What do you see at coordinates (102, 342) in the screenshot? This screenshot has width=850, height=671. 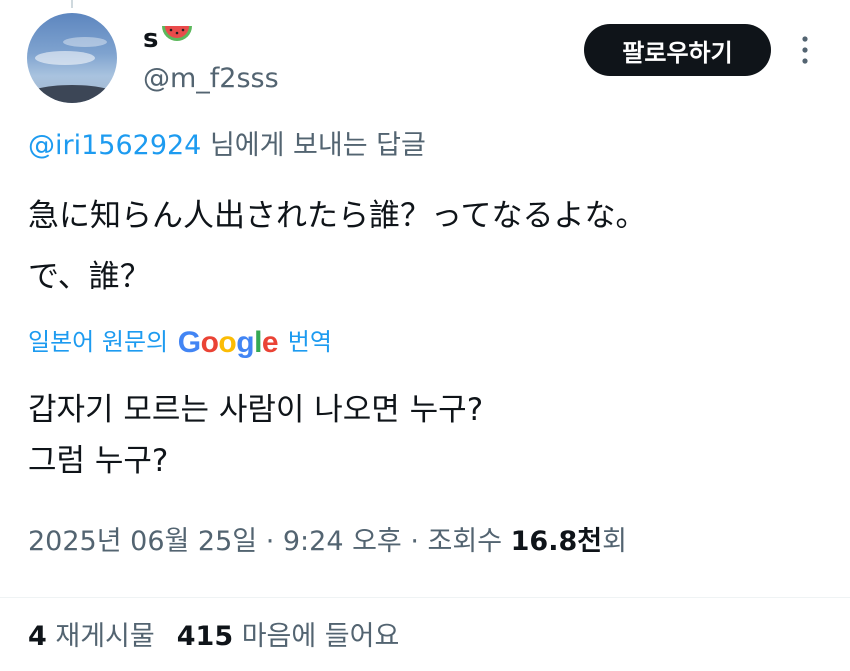 I see `translate-prefix: 일본어 원문의` at bounding box center [102, 342].